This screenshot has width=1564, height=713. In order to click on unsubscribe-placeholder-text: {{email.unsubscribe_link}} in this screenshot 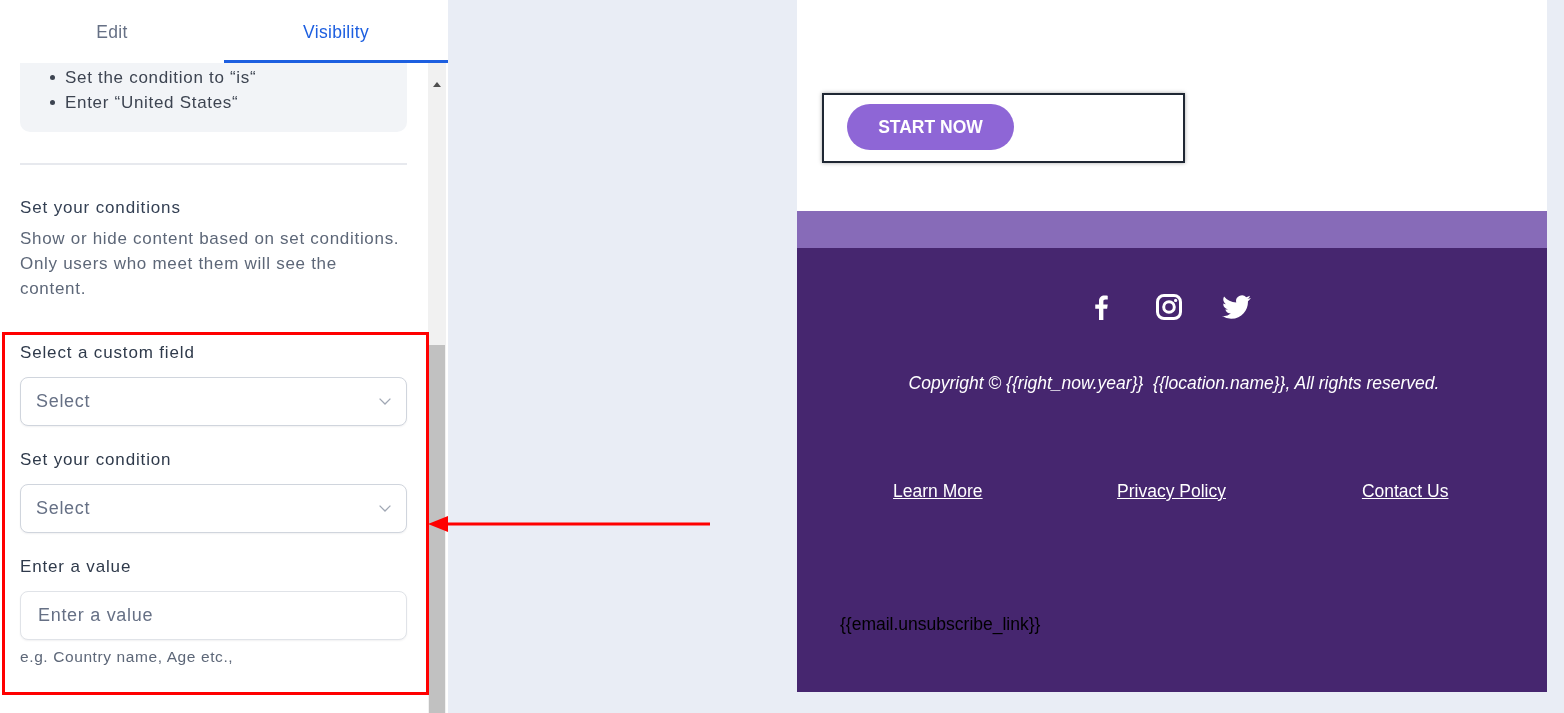, I will do `click(940, 624)`.